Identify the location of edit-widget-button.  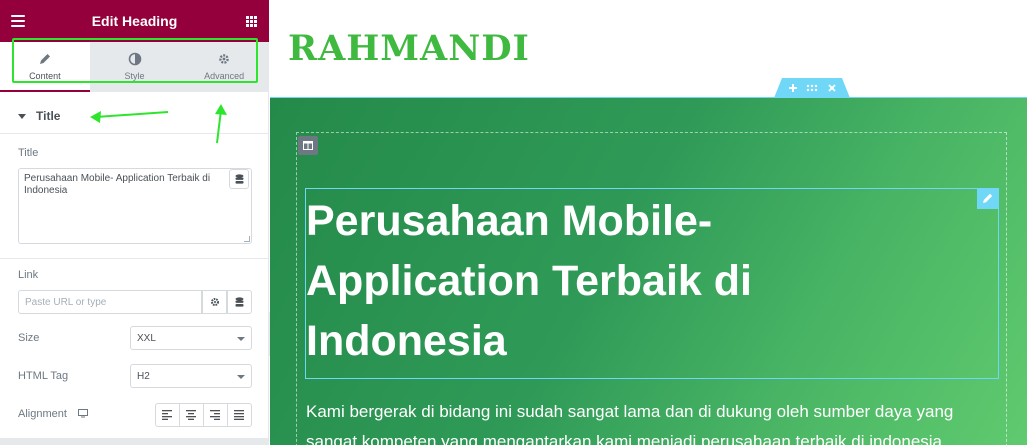
(988, 198).